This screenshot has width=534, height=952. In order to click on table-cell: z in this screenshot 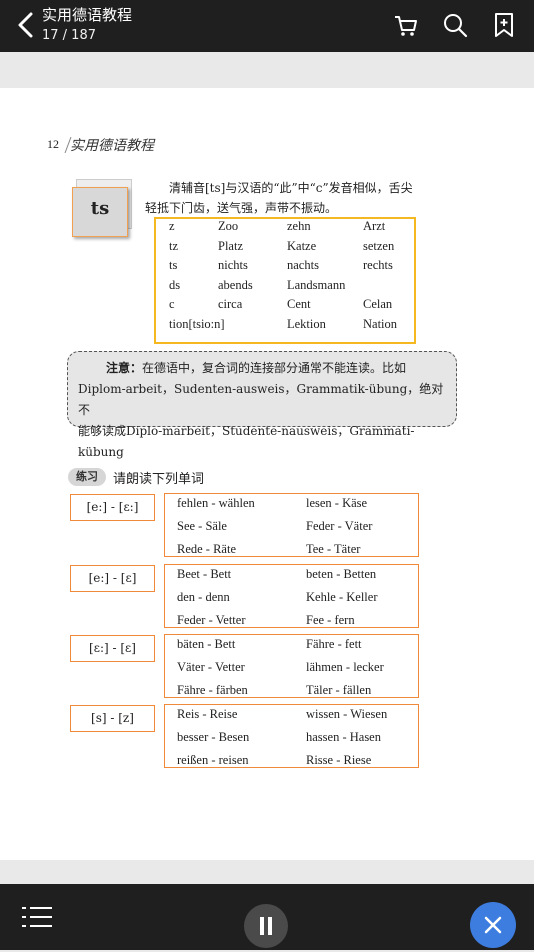, I will do `click(172, 226)`.